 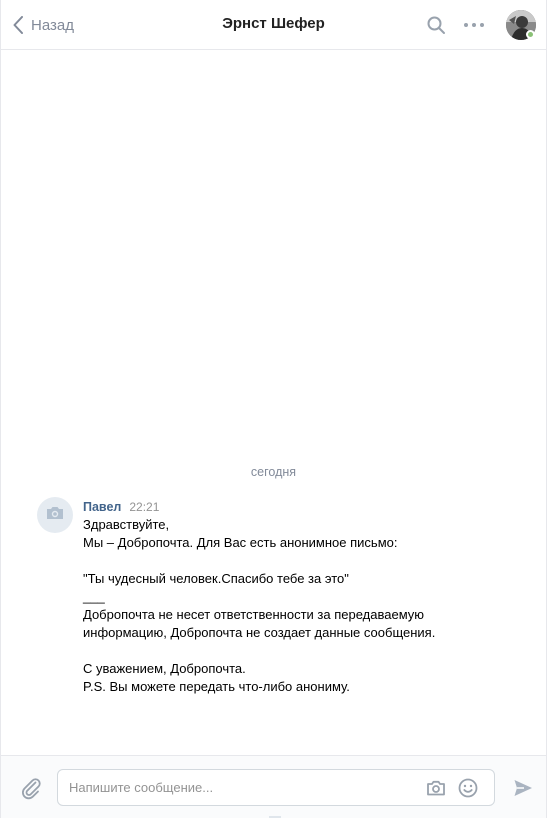 What do you see at coordinates (523, 788) in the screenshot?
I see `send-icon` at bounding box center [523, 788].